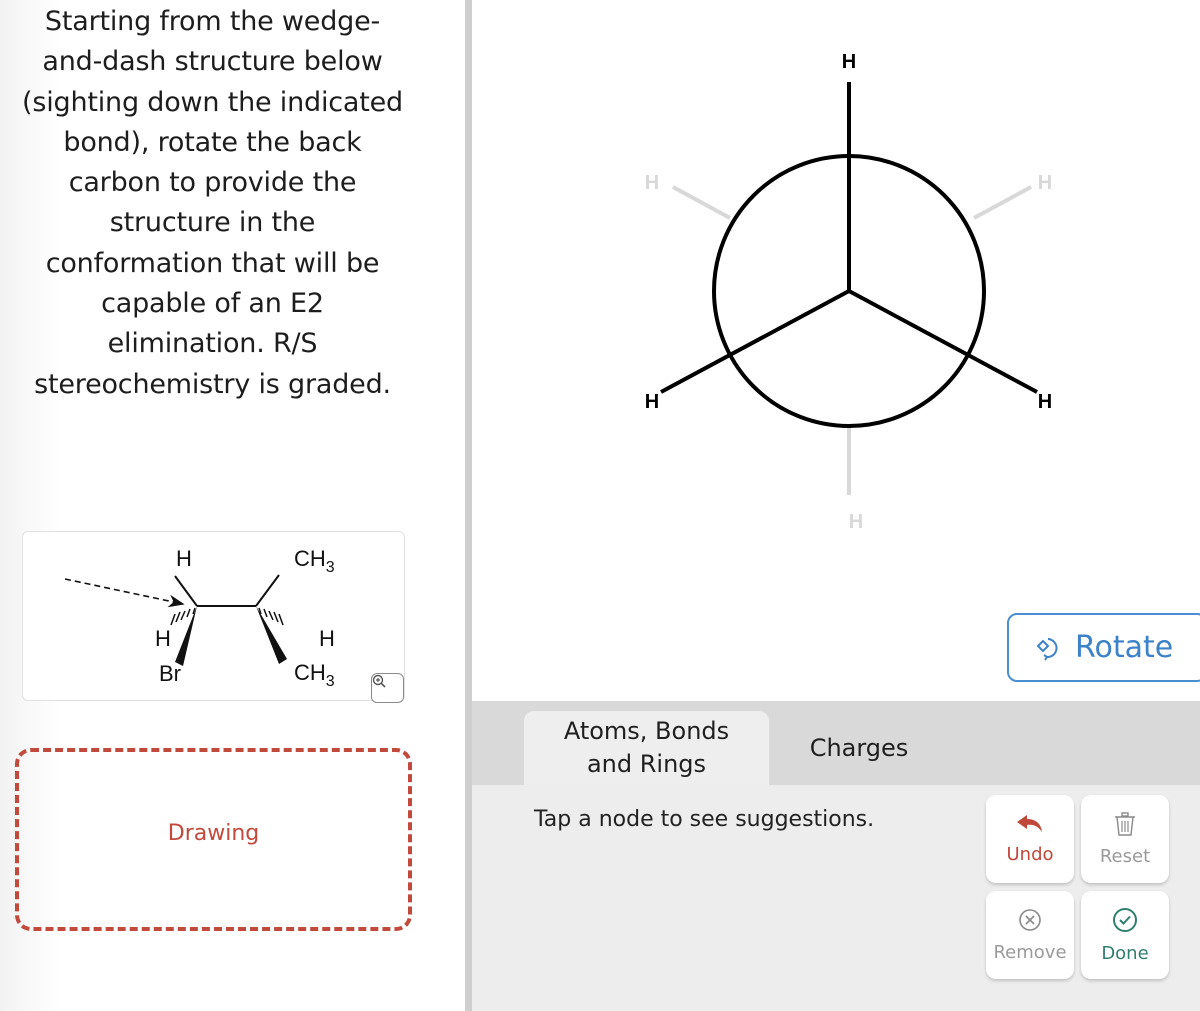 Image resolution: width=1200 pixels, height=1011 pixels. Describe the element at coordinates (212, 344) in the screenshot. I see `question-line: elimination. R/S` at that location.